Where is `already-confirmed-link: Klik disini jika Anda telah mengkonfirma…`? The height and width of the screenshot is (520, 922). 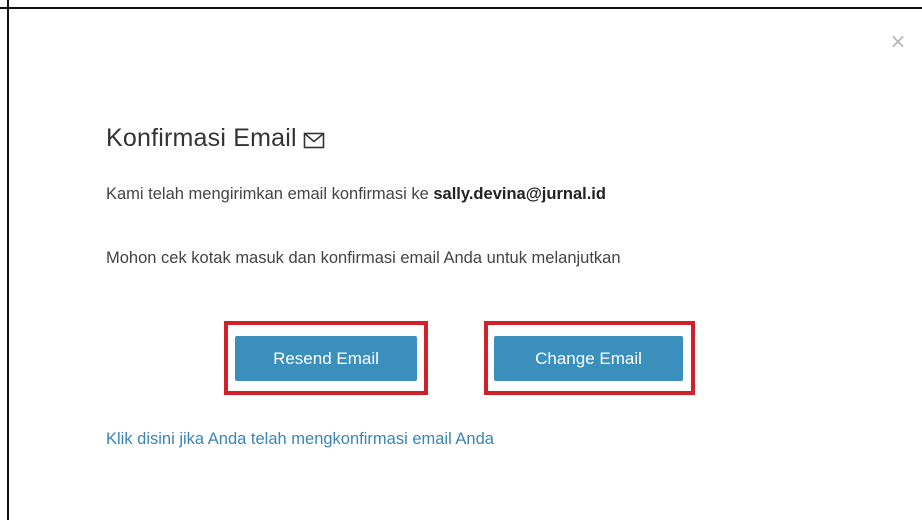 already-confirmed-link: Klik disini jika Anda telah mengkonfirma… is located at coordinates (300, 439).